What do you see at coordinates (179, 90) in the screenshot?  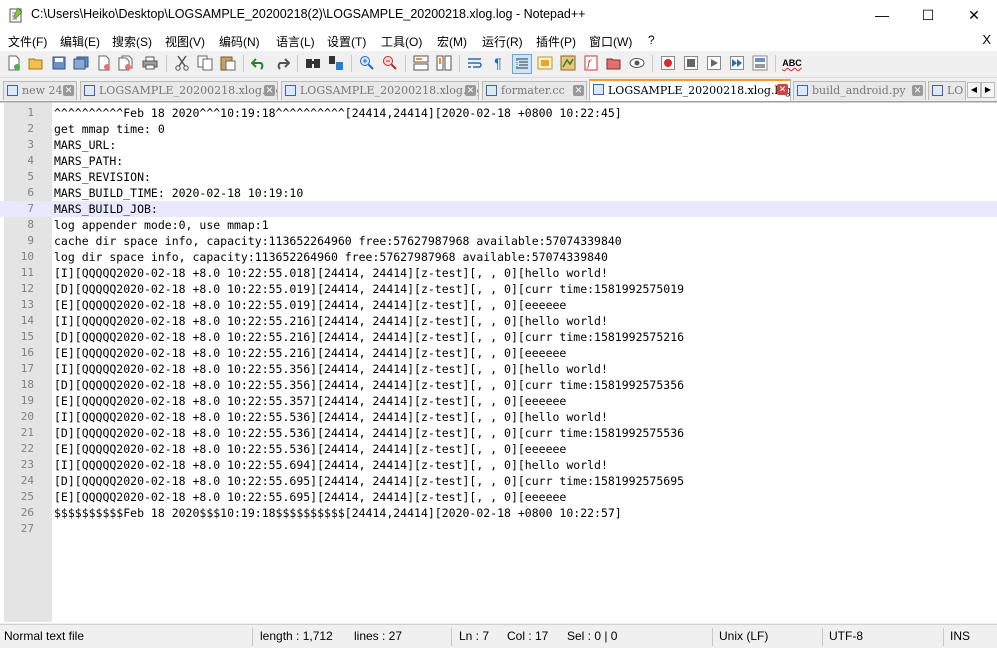 I see `tab-logsample-1: LOGSAMPLE_20200218.xlog.log ✕` at bounding box center [179, 90].